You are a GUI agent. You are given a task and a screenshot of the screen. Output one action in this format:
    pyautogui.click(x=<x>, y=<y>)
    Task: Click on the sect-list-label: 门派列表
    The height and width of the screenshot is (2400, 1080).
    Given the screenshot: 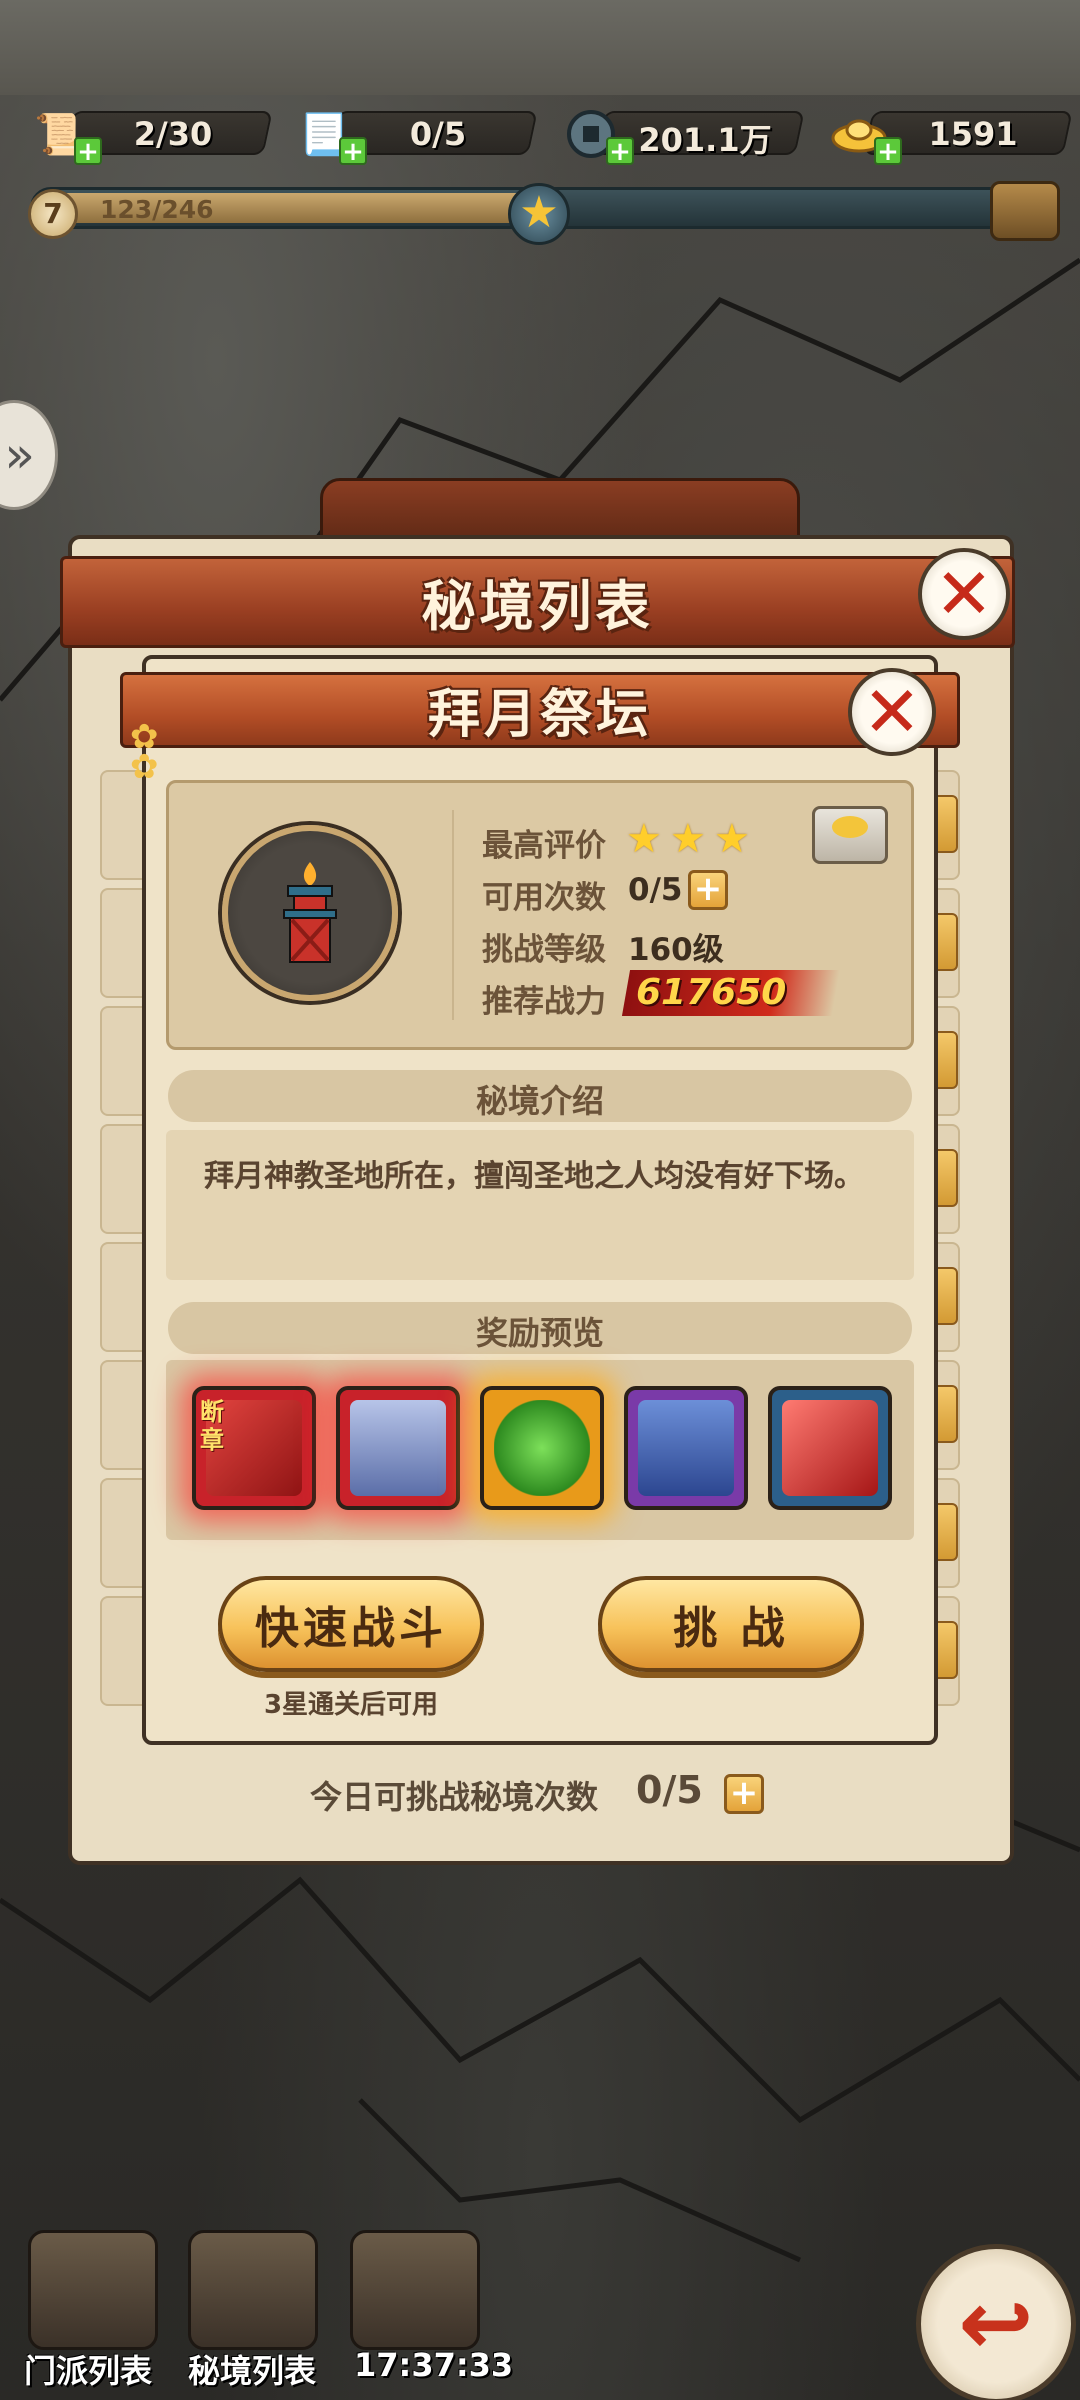 What is the action you would take?
    pyautogui.click(x=88, y=2369)
    